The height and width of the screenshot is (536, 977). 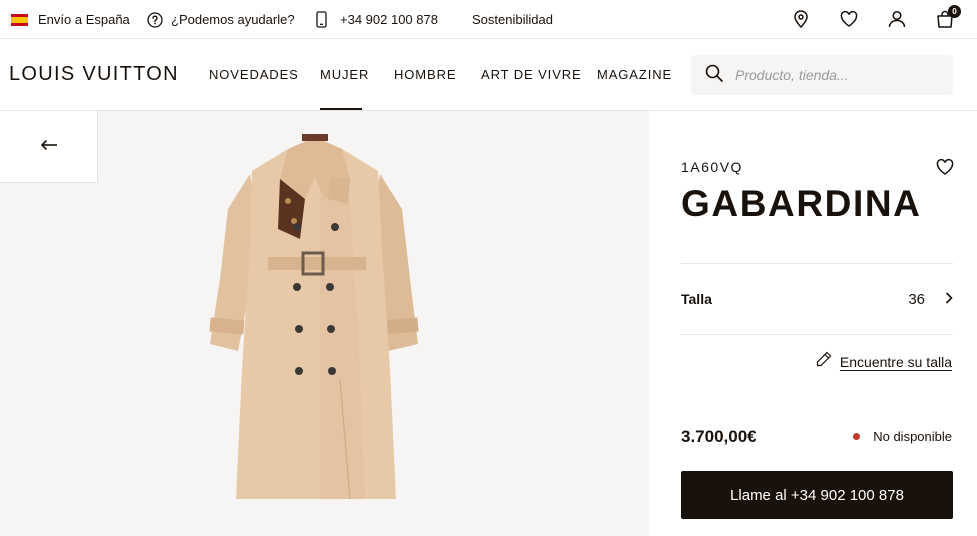 I want to click on nav-art-de-vivre: ART DE VIVRE, so click(x=531, y=74).